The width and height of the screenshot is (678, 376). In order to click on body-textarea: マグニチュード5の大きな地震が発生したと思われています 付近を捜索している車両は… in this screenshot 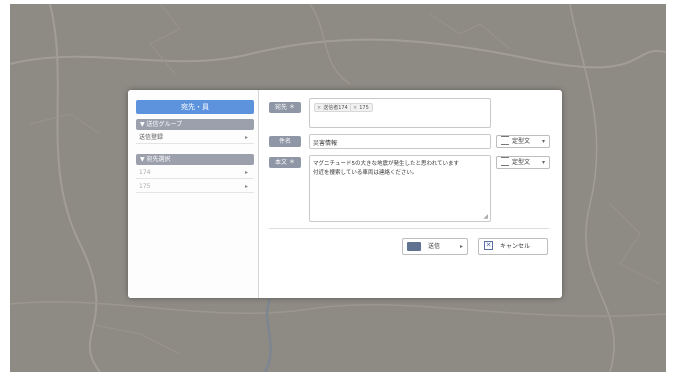, I will do `click(400, 188)`.